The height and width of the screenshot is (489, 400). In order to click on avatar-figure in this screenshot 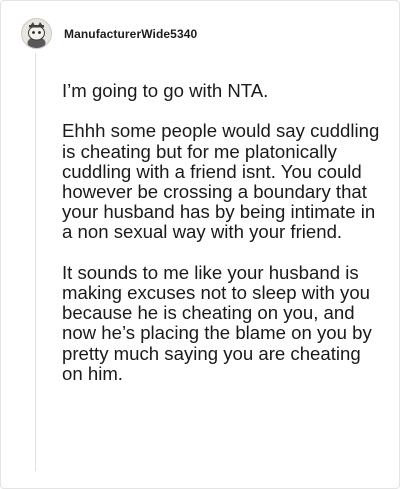, I will do `click(36, 35)`.